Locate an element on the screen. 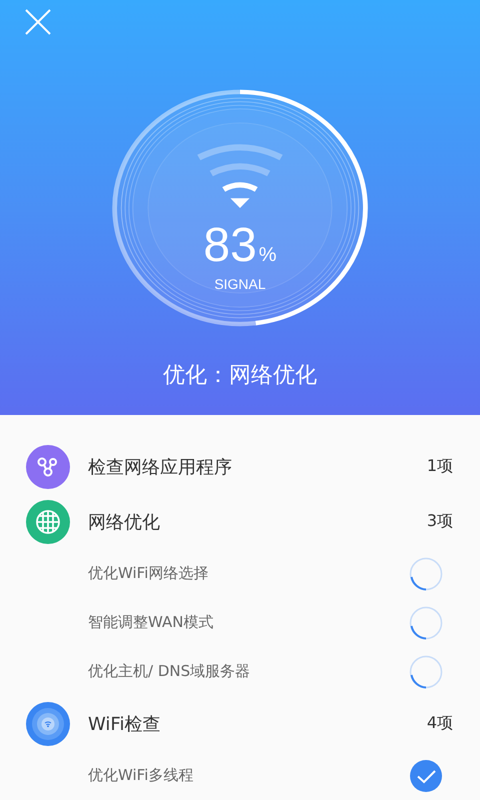  close-icon is located at coordinates (38, 22).